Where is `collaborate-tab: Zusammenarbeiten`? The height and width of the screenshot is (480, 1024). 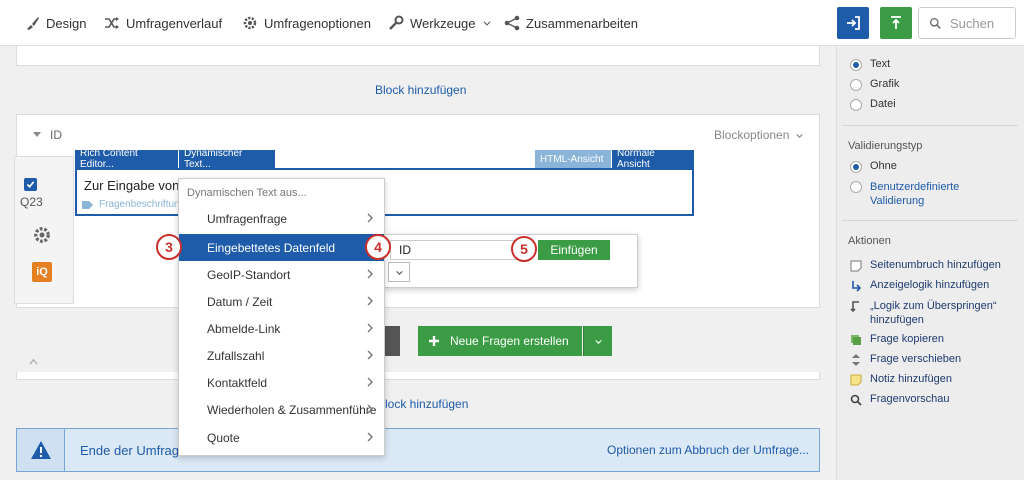 collaborate-tab: Zusammenarbeiten is located at coordinates (571, 23).